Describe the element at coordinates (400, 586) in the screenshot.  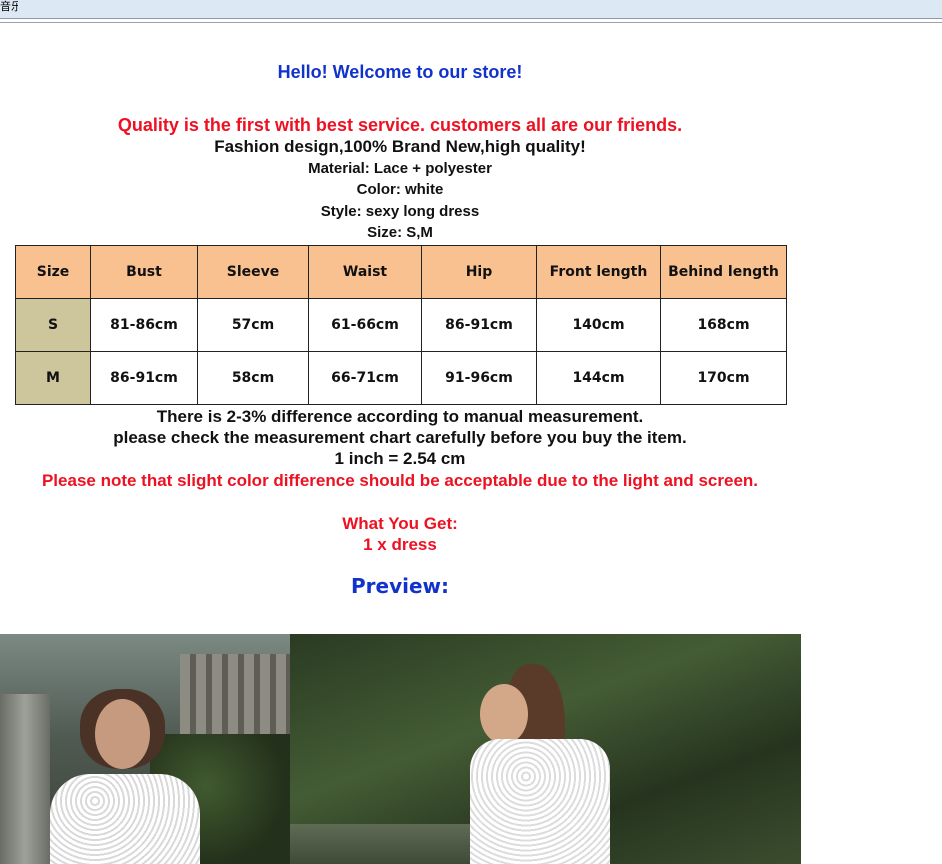
I see `preview-heading: Preview:` at that location.